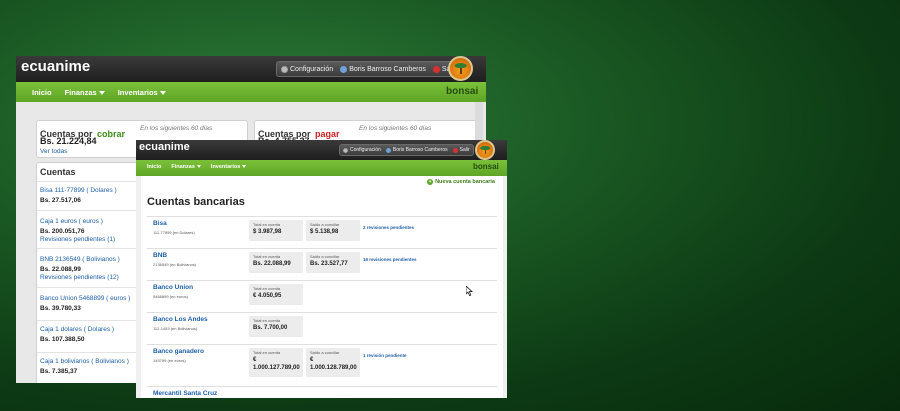 The width and height of the screenshot is (900, 411). Describe the element at coordinates (173, 287) in the screenshot. I see `bank-name-link: Banco Union` at that location.